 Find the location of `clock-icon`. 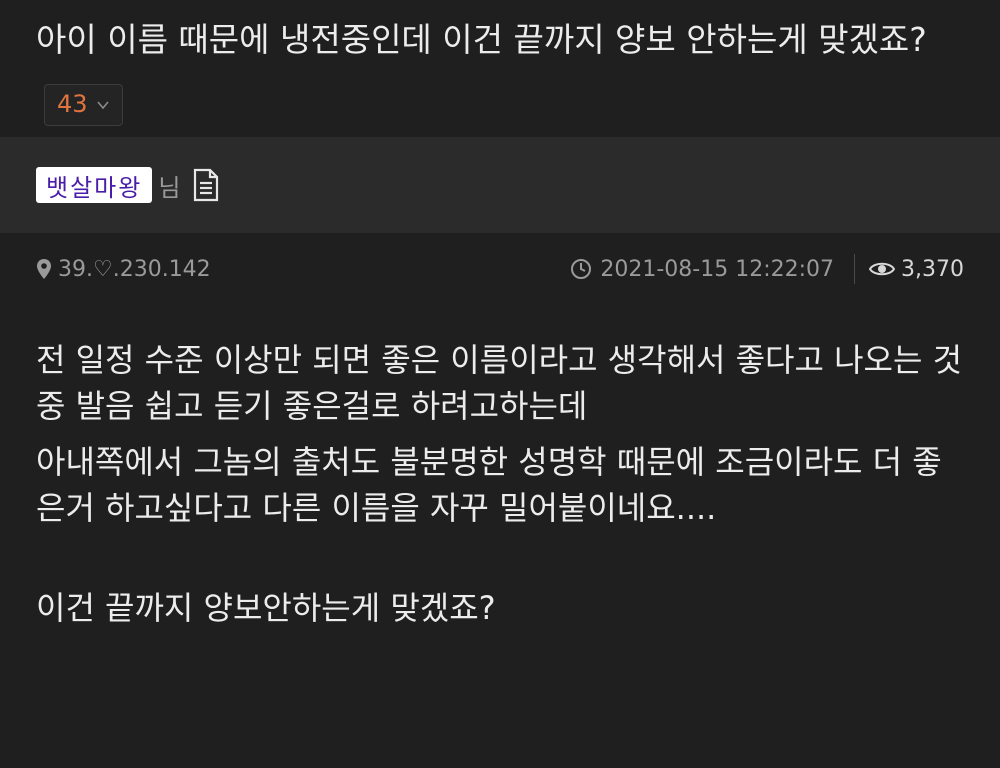

clock-icon is located at coordinates (581, 269).